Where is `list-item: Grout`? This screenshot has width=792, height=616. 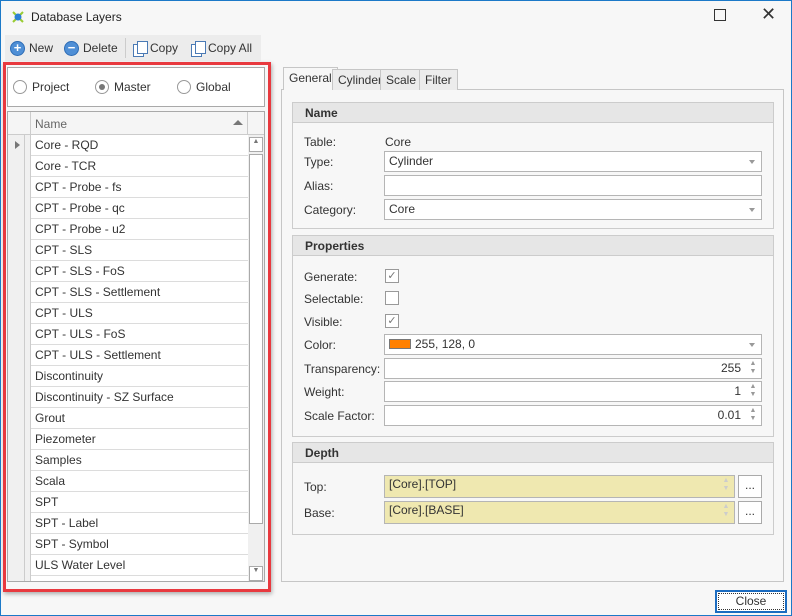
list-item: Grout is located at coordinates (139, 418).